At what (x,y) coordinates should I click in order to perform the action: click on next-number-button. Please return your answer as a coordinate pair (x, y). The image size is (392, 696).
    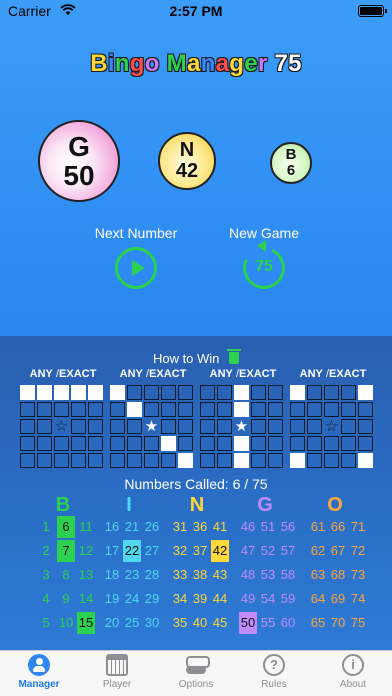
    Looking at the image, I should click on (136, 268).